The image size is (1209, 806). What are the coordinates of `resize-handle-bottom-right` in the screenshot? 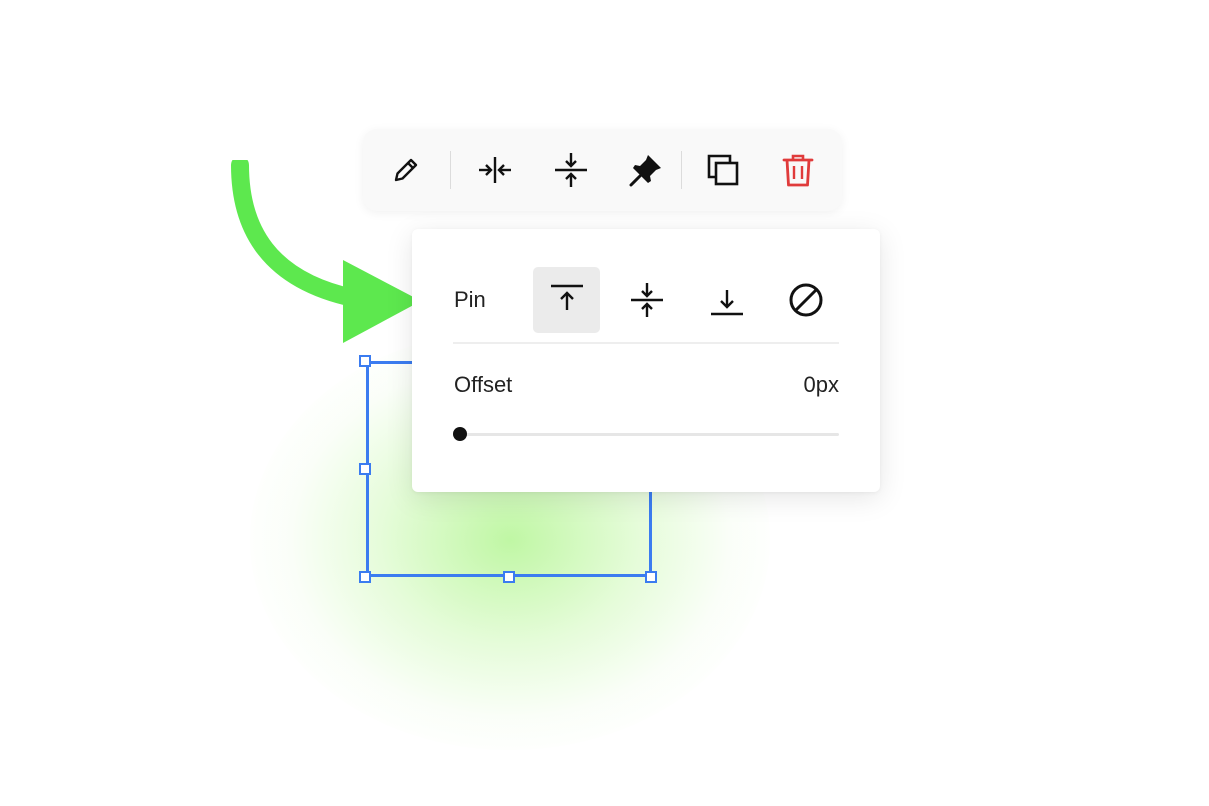 It's located at (651, 577).